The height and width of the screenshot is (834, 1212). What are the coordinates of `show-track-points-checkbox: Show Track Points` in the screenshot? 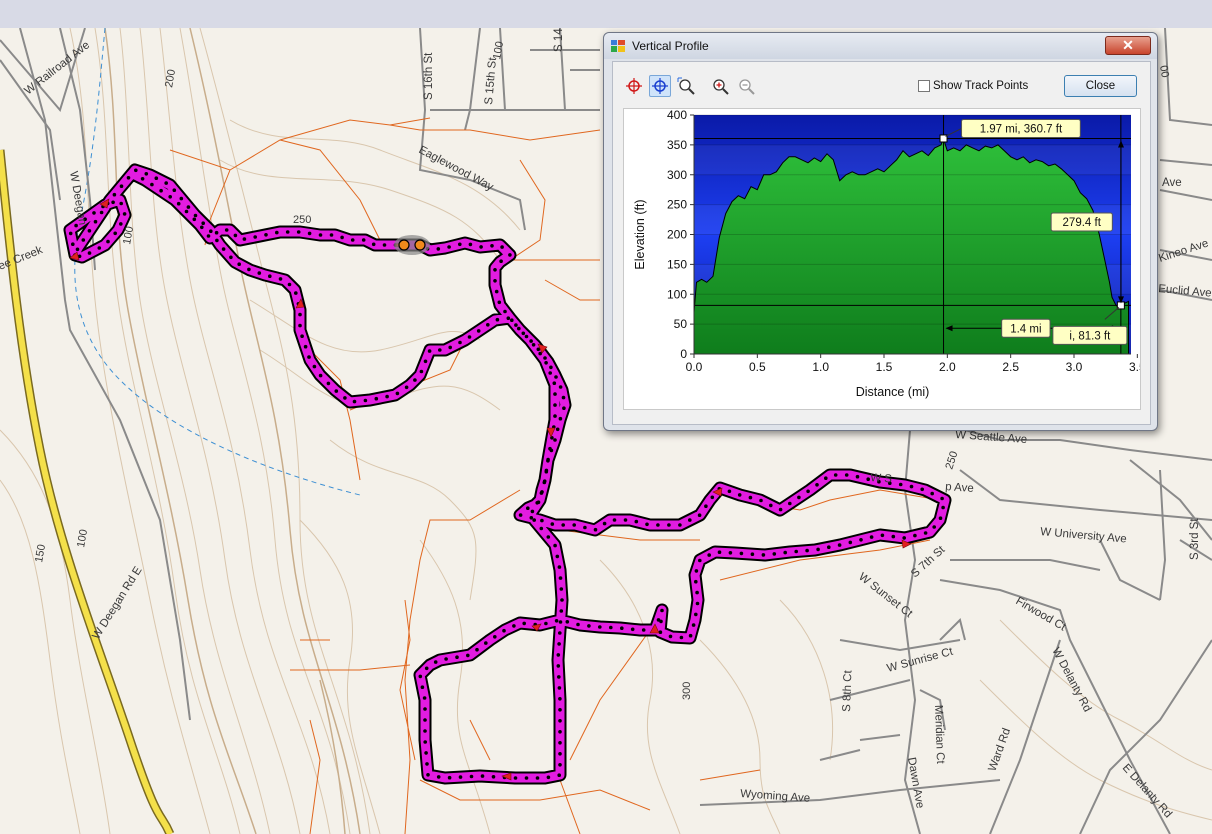 It's located at (973, 86).